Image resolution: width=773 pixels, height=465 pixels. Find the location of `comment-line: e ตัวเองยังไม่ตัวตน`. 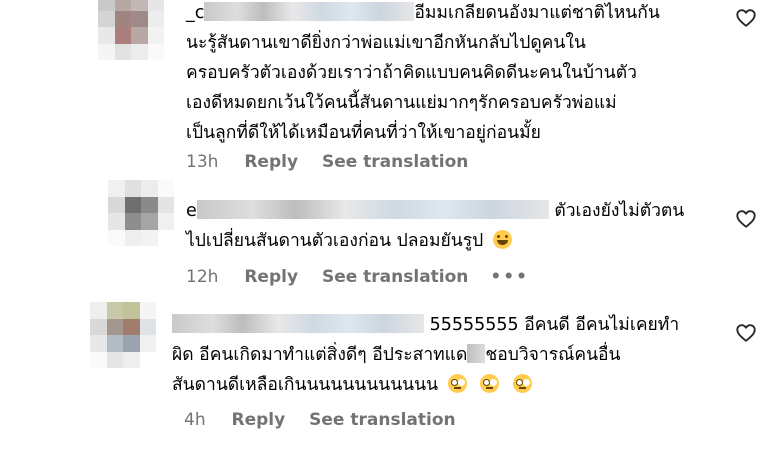

comment-line: e ตัวเองยังไม่ตัวตน is located at coordinates (435, 210).